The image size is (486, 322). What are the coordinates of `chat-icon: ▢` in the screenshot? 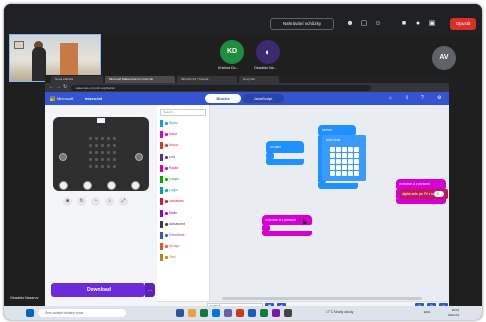 It's located at (364, 24).